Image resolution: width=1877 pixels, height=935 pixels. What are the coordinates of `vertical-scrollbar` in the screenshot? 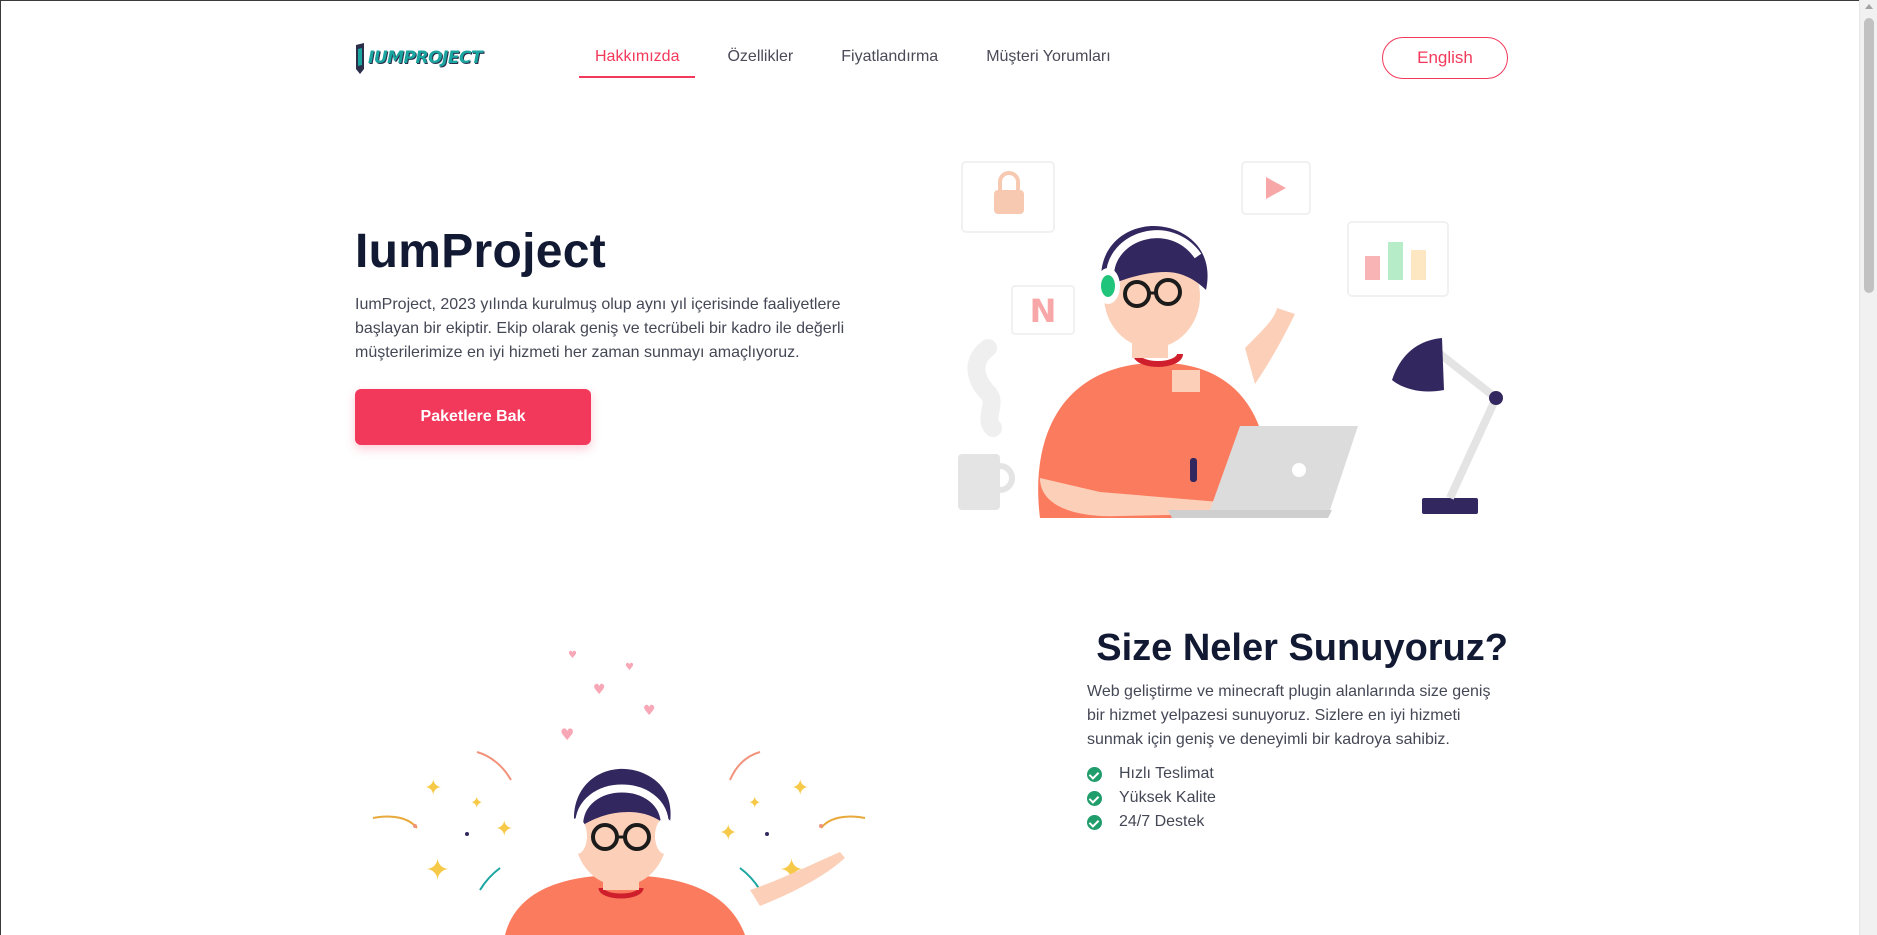 It's located at (1868, 467).